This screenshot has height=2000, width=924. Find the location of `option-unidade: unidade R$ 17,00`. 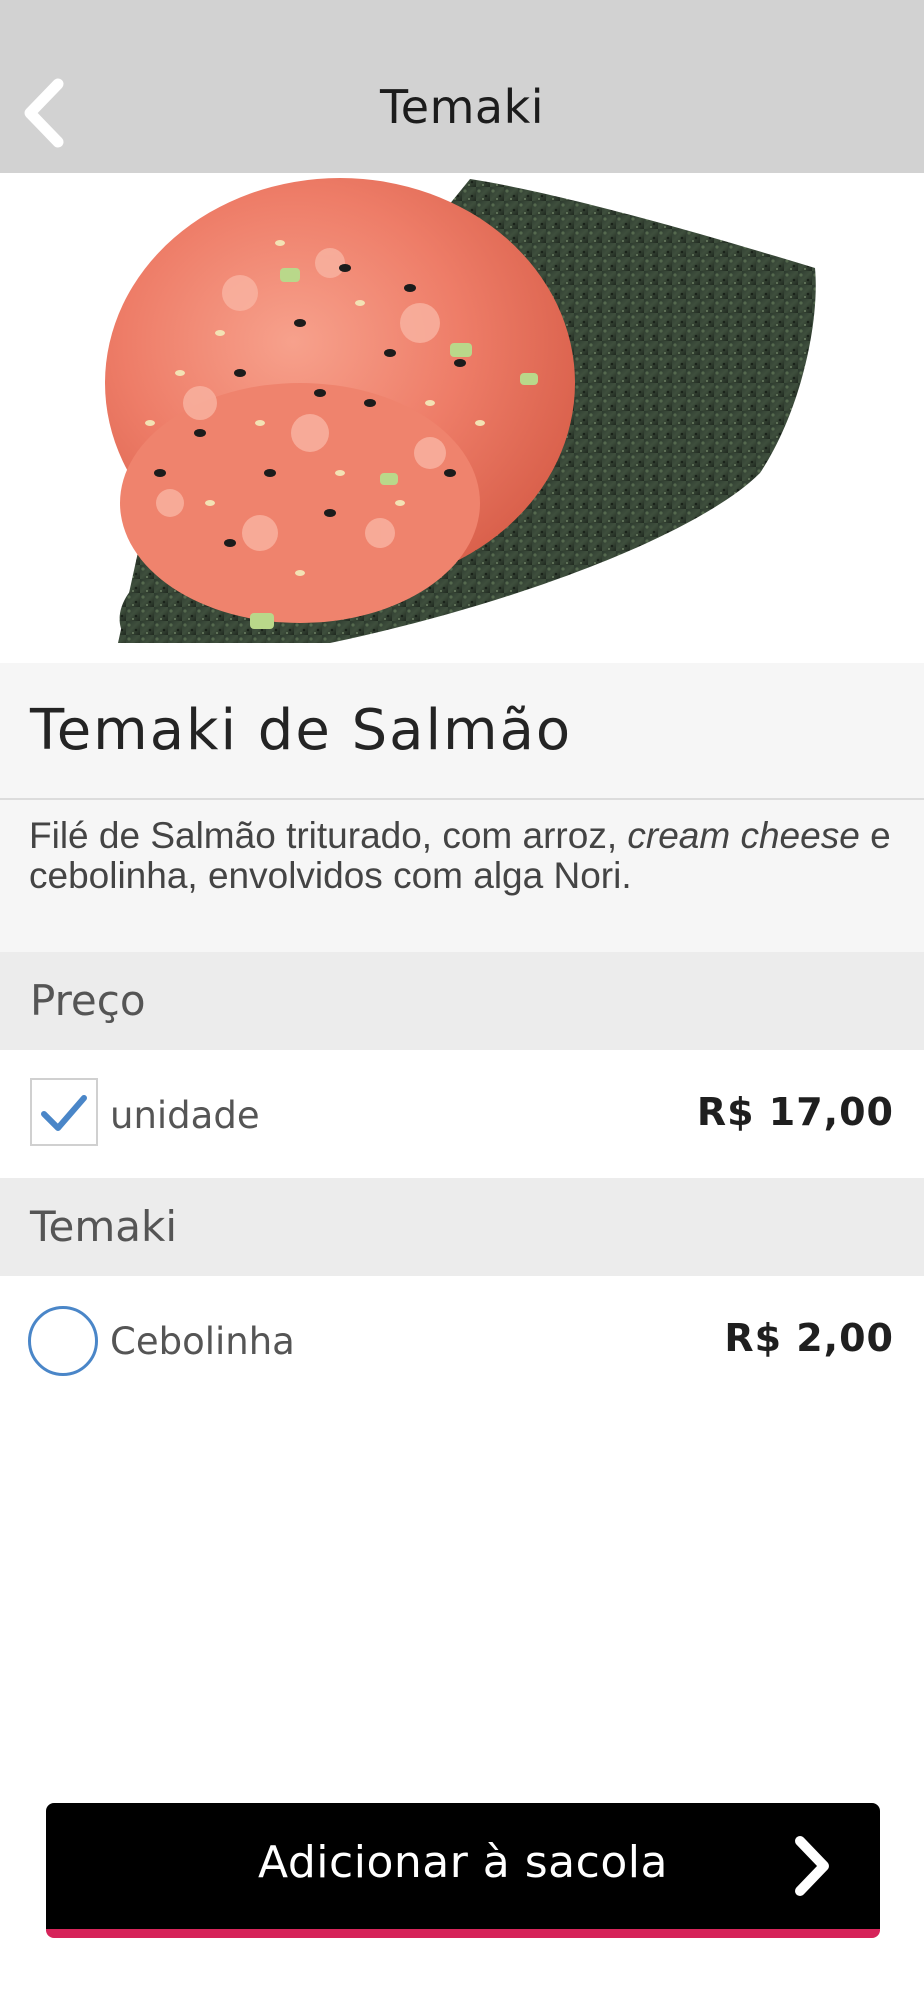

option-unidade: unidade R$ 17,00 is located at coordinates (462, 1114).